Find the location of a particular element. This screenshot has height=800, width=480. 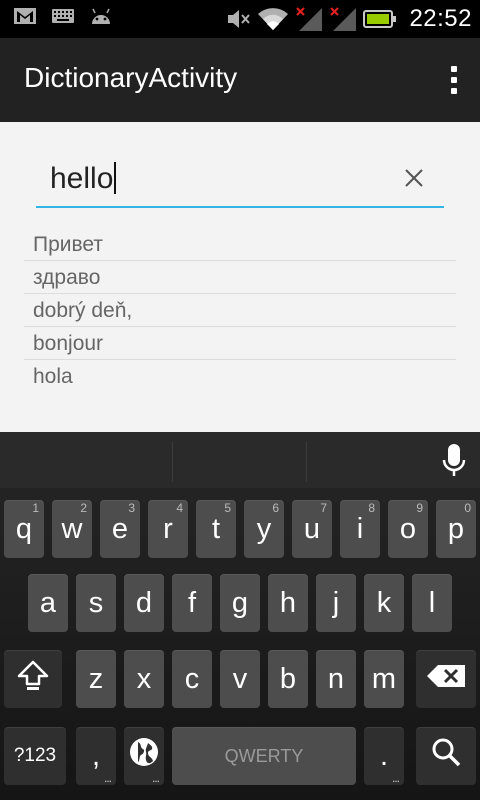

shift-key is located at coordinates (33, 679).